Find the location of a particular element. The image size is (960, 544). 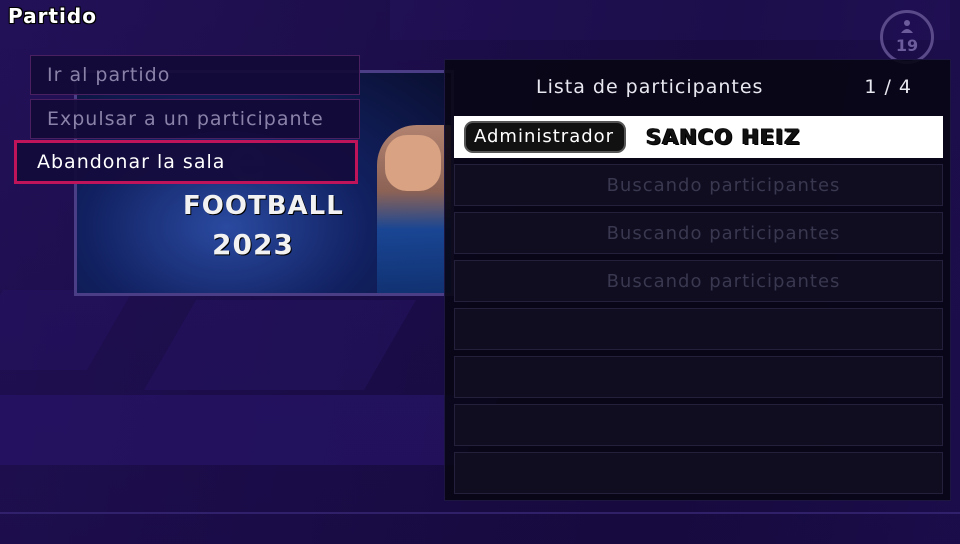

participant-row-host: Administrador SANCO HEIZ is located at coordinates (698, 137).